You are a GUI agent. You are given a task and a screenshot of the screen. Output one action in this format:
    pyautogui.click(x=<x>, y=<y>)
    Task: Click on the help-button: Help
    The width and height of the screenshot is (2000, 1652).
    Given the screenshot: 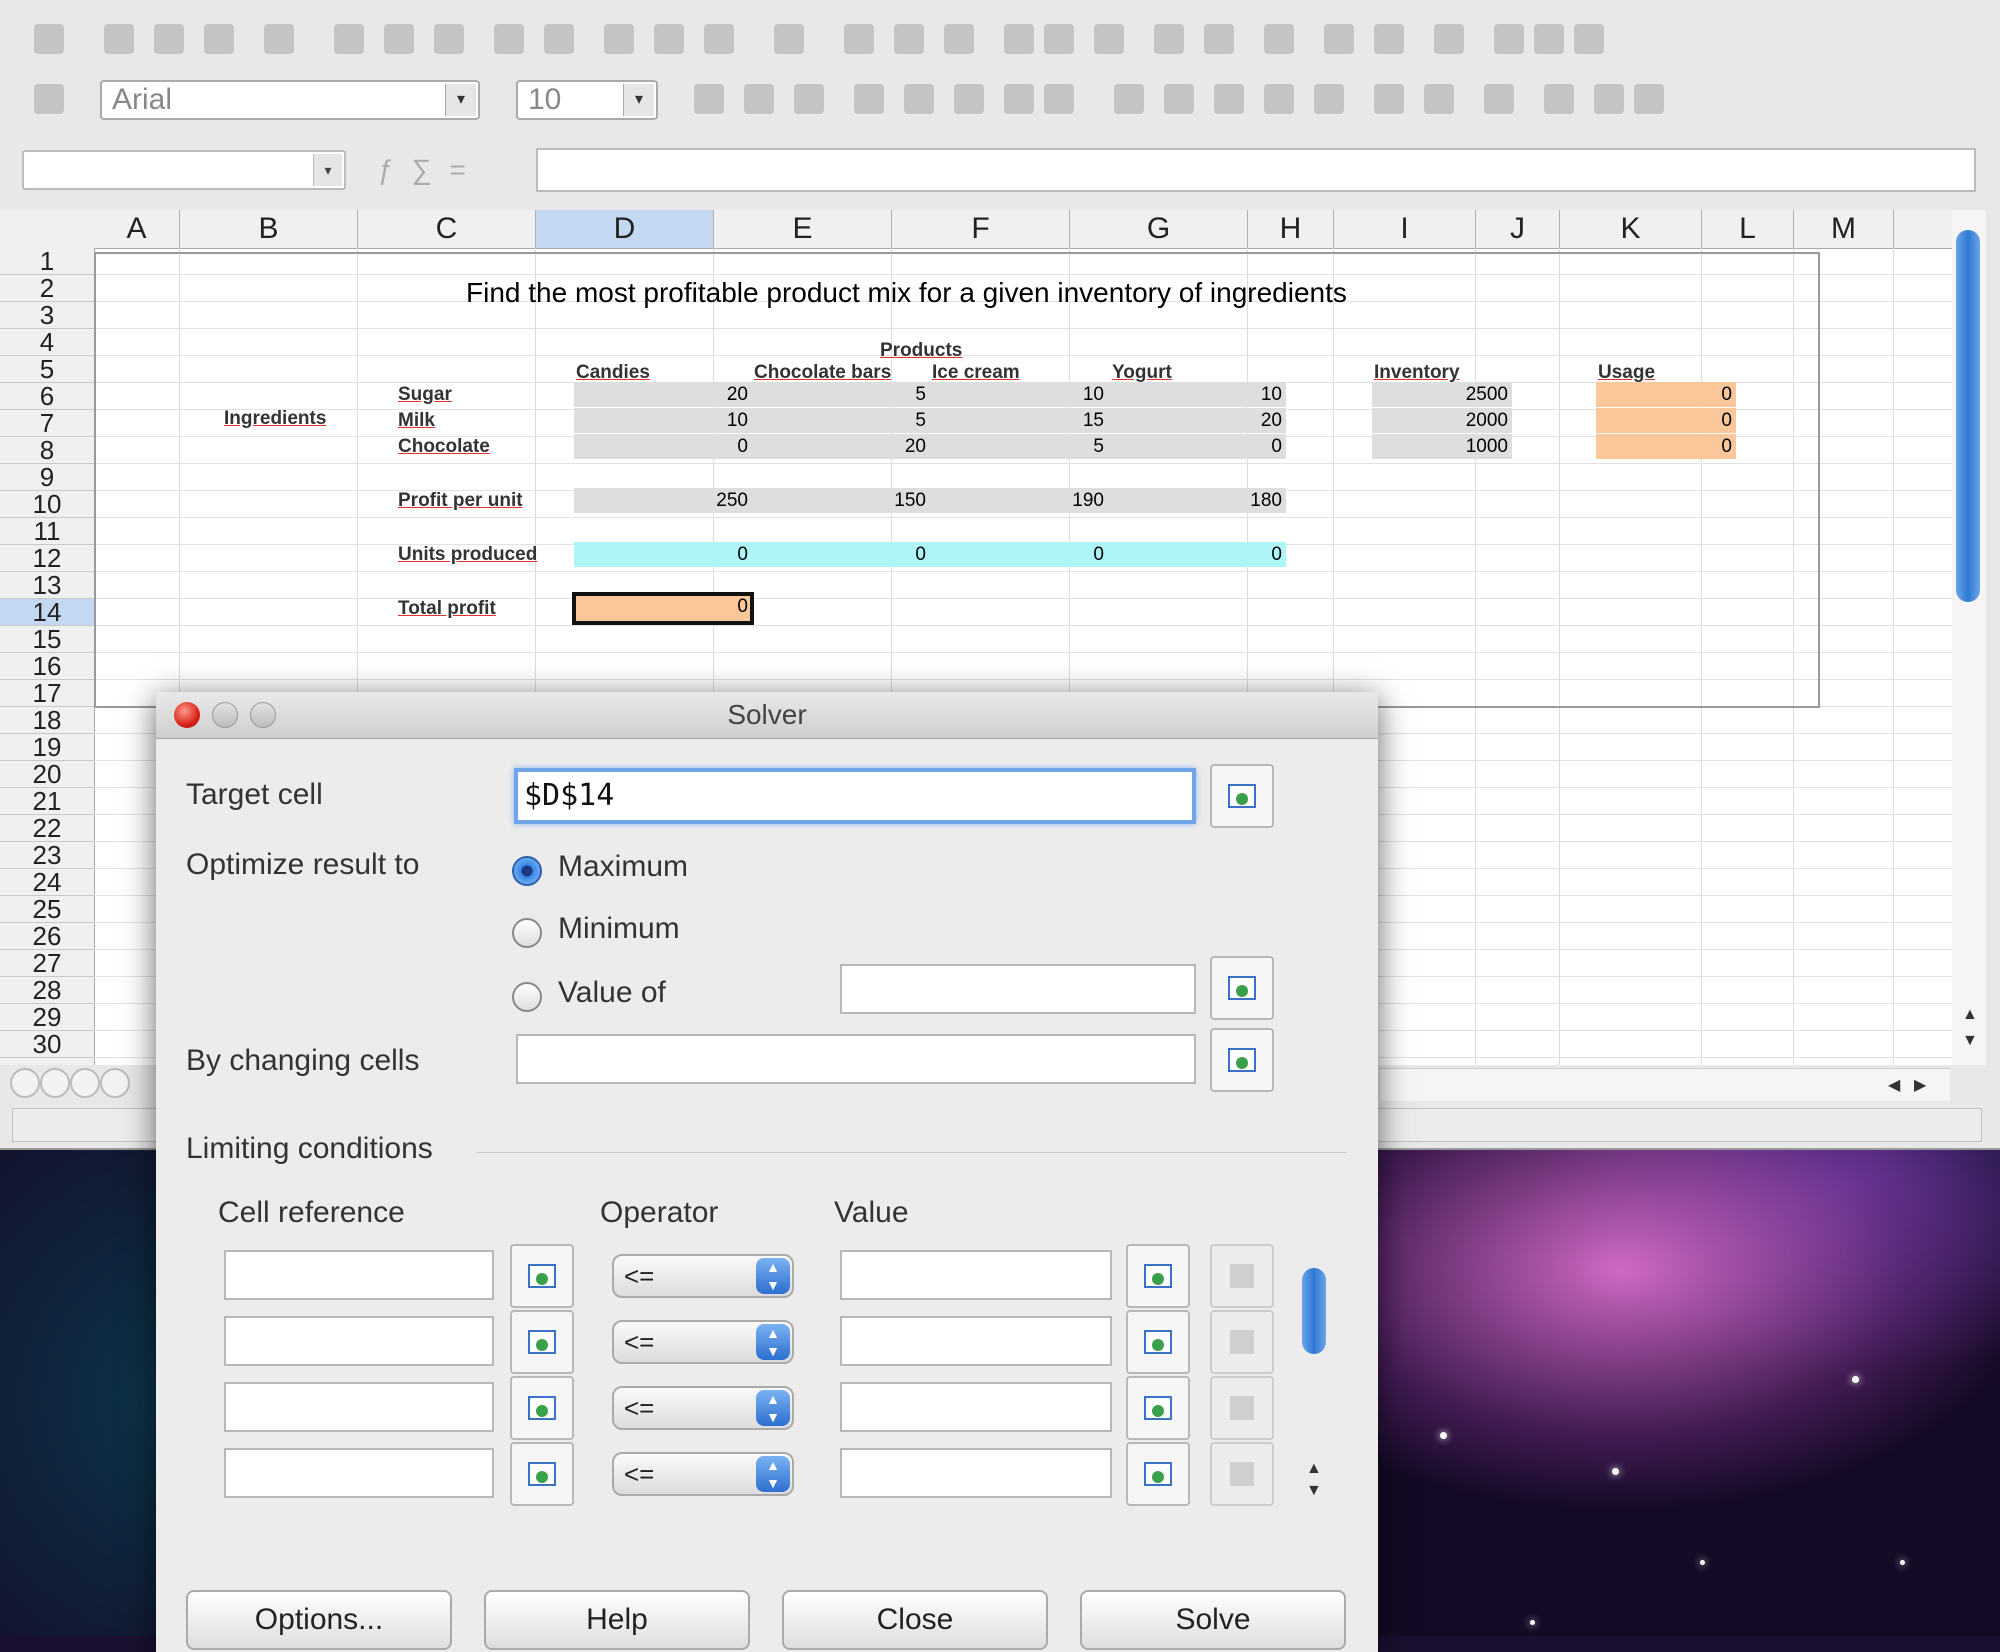 What is the action you would take?
    pyautogui.click(x=617, y=1620)
    